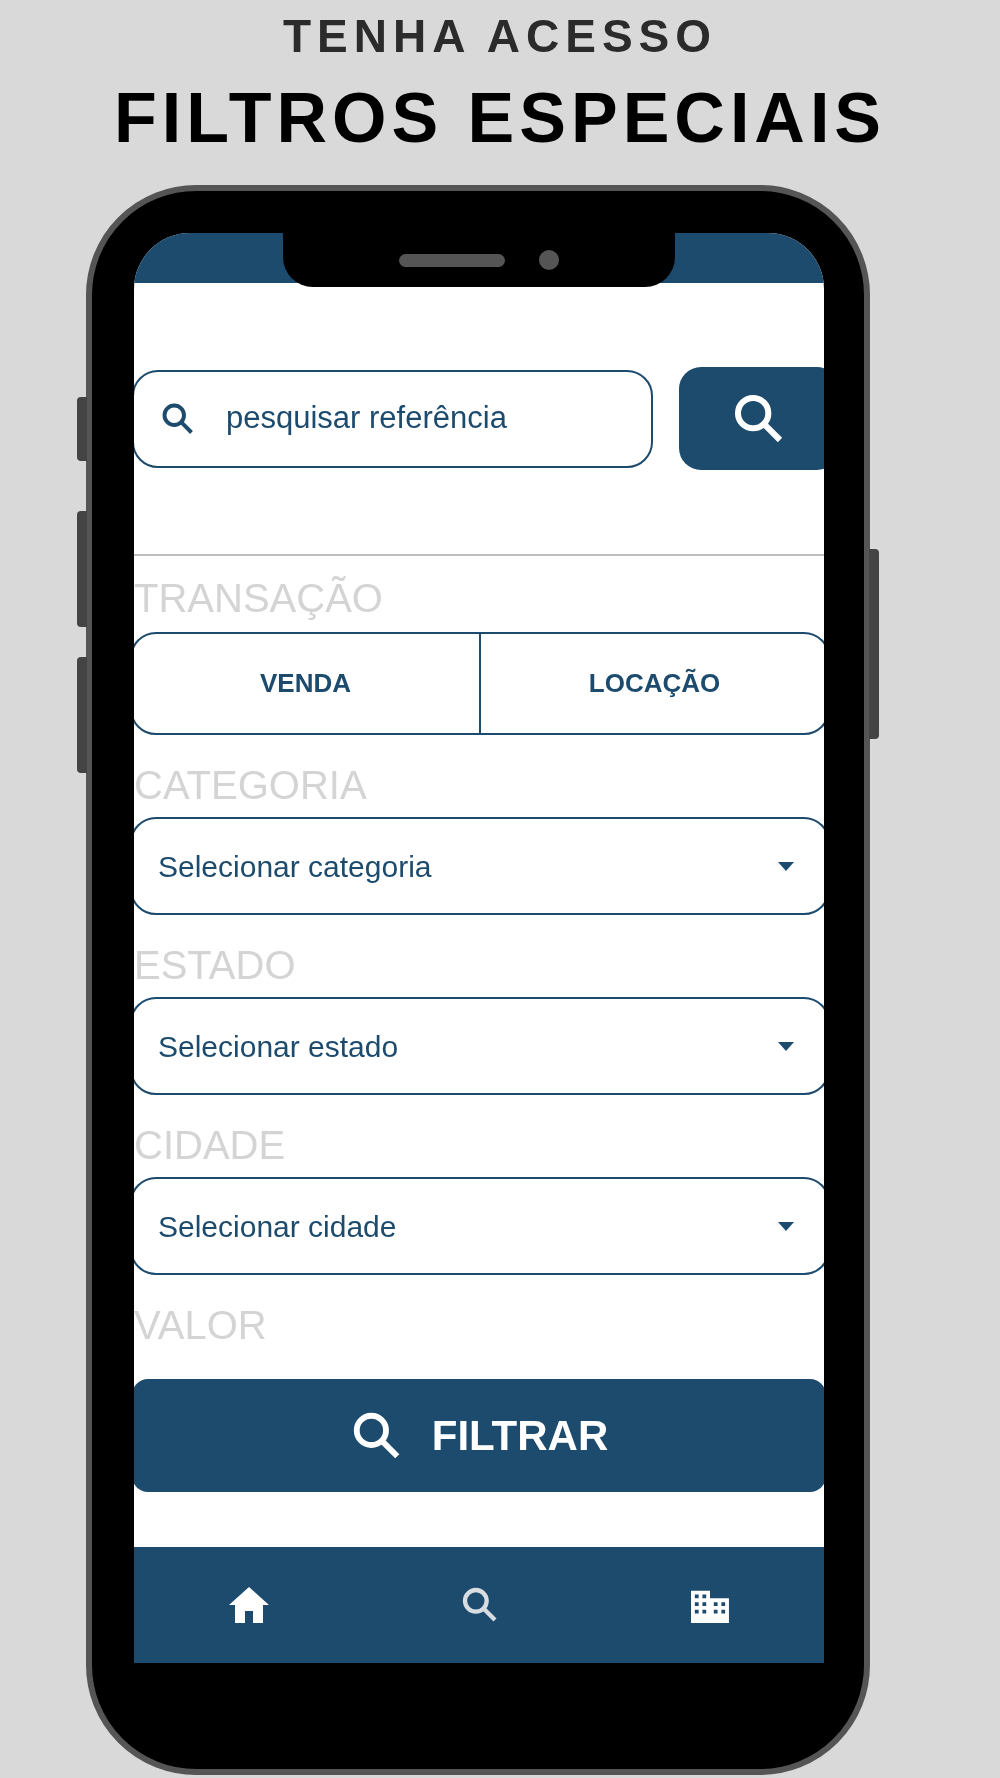  Describe the element at coordinates (479, 1046) in the screenshot. I see `dropdown-select: Selecionar estado` at that location.